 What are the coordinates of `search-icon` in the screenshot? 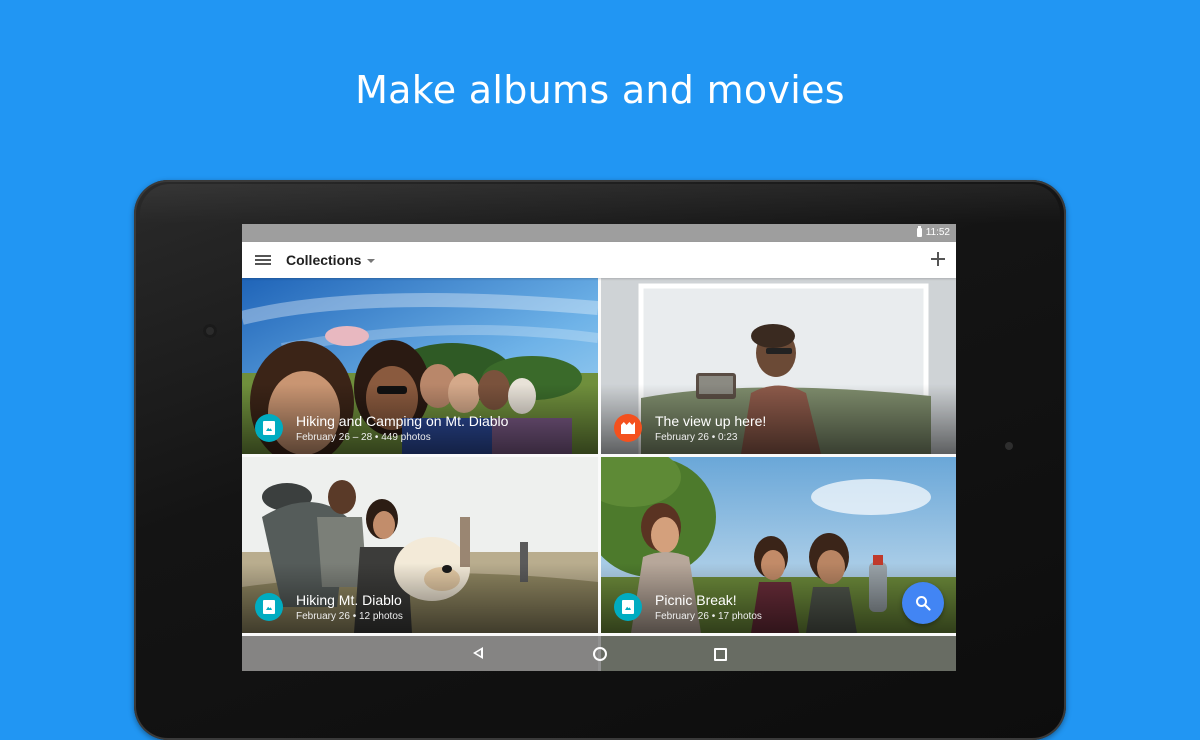 It's located at (923, 603).